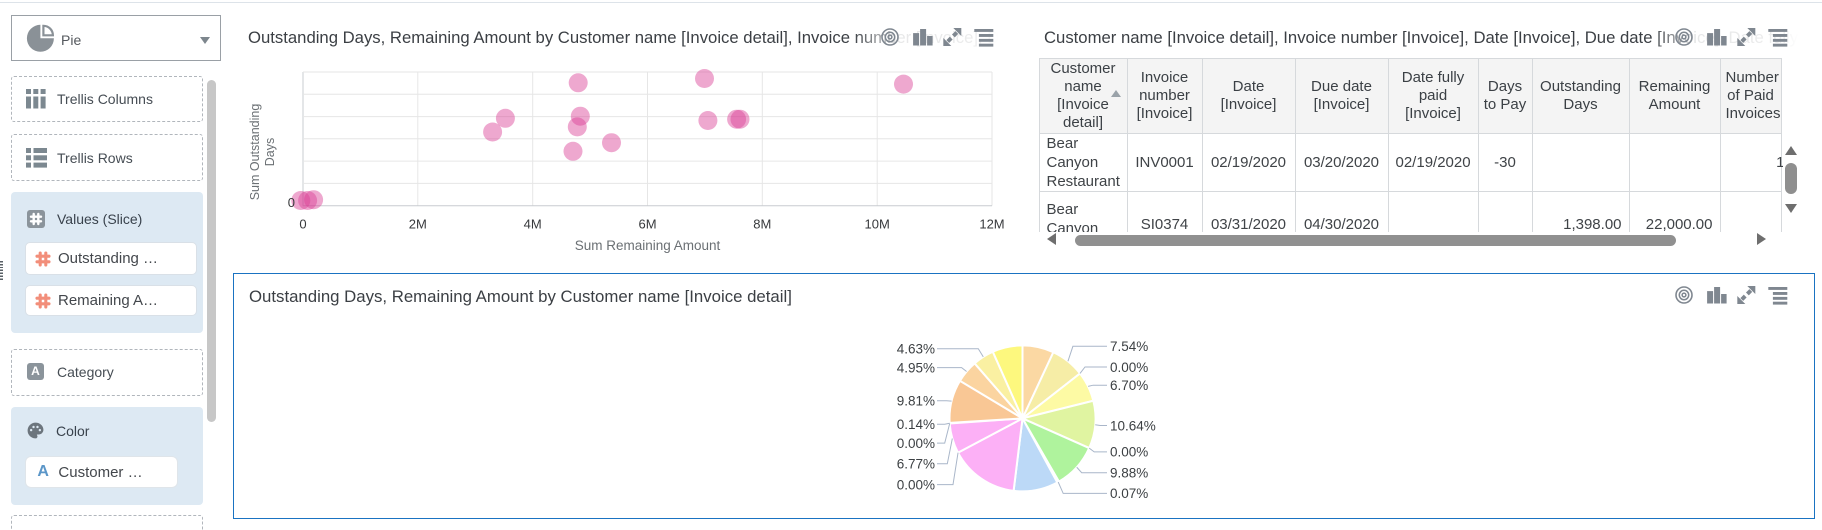 This screenshot has height=530, width=1822. What do you see at coordinates (916, 424) in the screenshot?
I see `svg-text: 0.14%` at bounding box center [916, 424].